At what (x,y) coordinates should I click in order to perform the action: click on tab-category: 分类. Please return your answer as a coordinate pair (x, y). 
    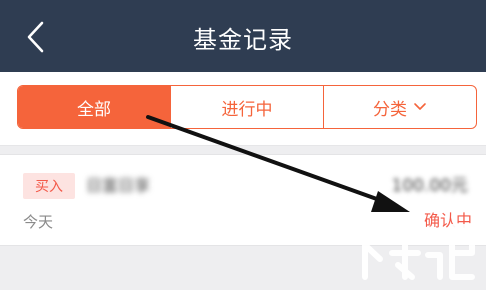
    Looking at the image, I should click on (399, 107).